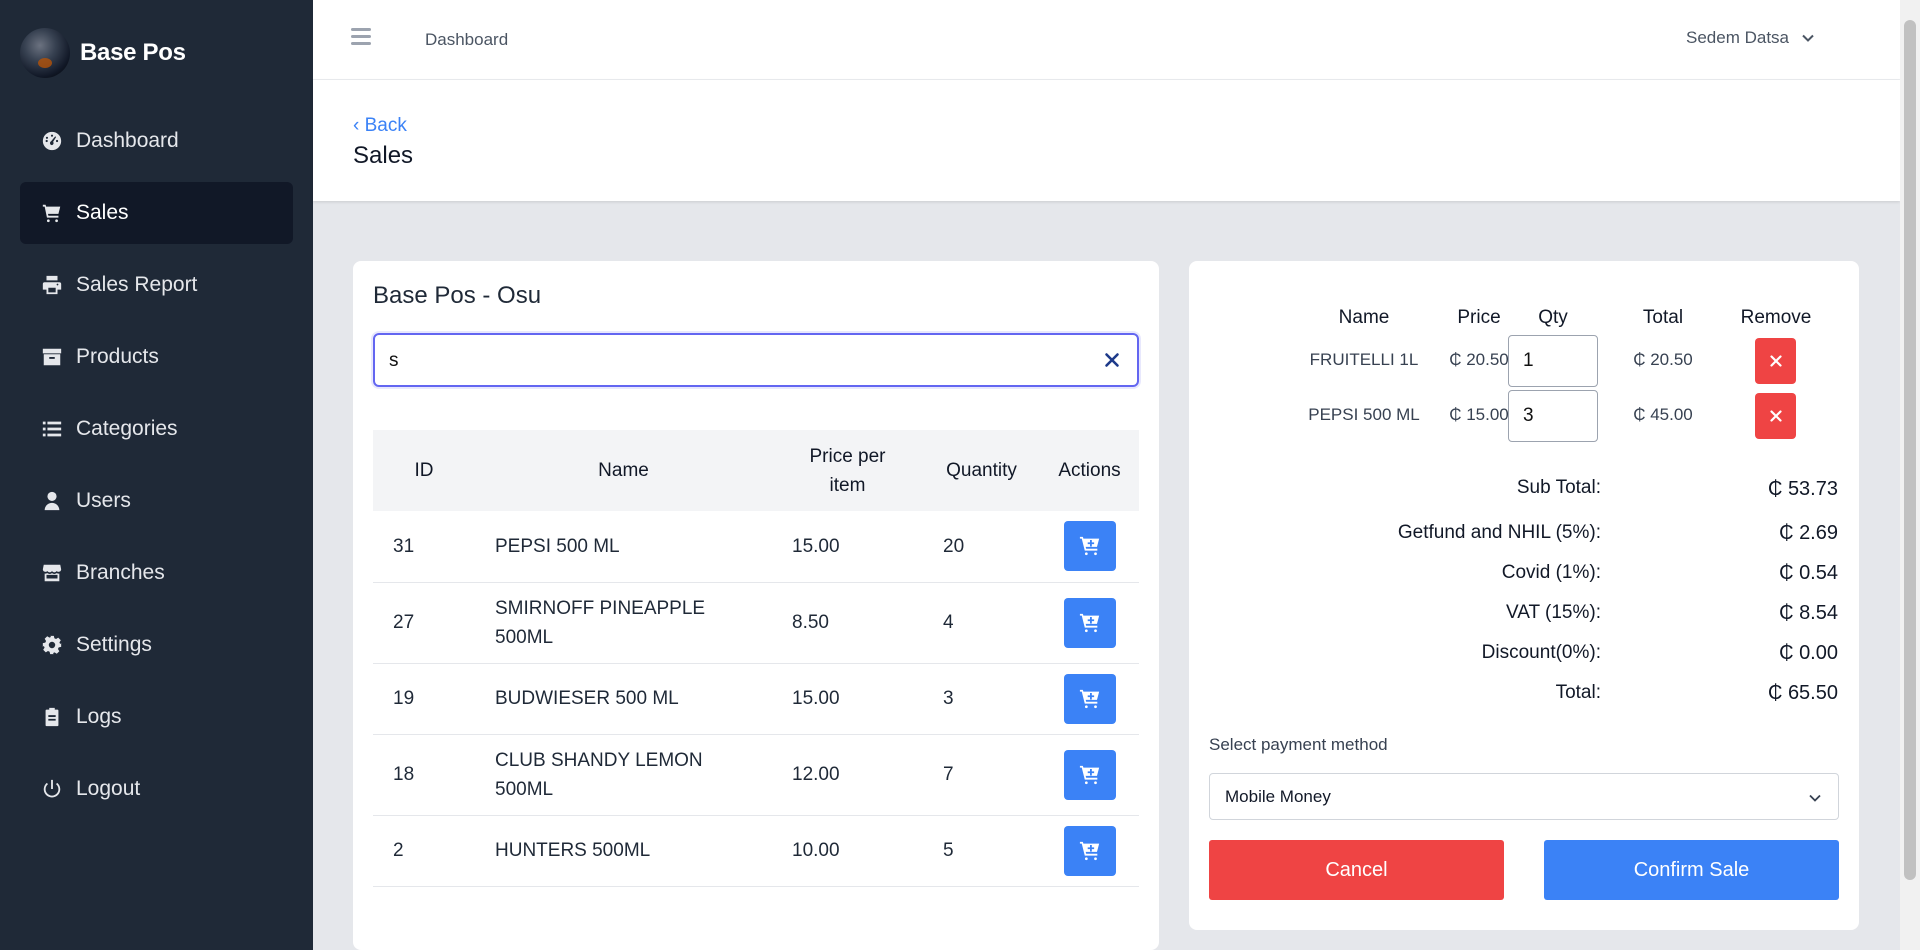 The width and height of the screenshot is (1920, 950). What do you see at coordinates (756, 623) in the screenshot?
I see `table-row: 27 SMIRNOFF PINEAPPLE 500ML 8.50 4` at bounding box center [756, 623].